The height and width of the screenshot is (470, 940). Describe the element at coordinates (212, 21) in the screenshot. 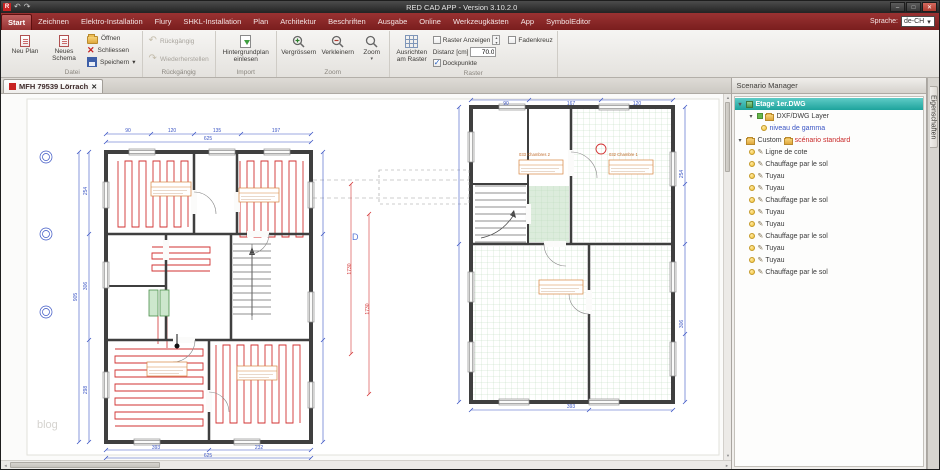

I see `menu-tab-shkl-installation: SHKL-Installation` at that location.